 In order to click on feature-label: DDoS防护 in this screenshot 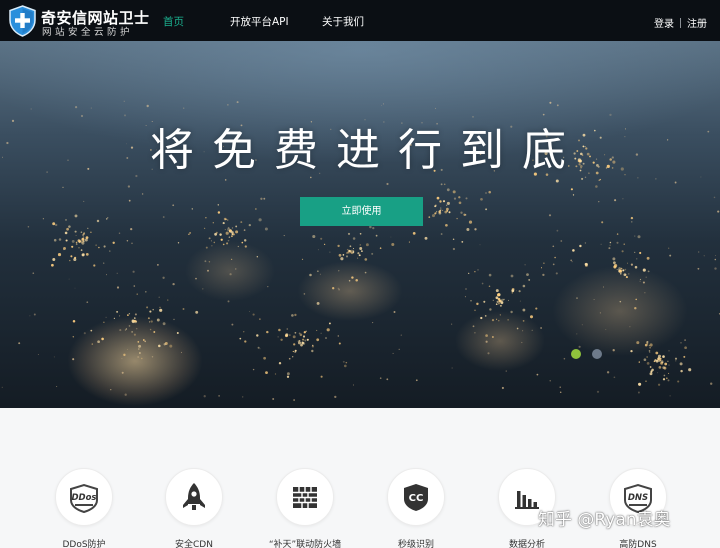, I will do `click(84, 544)`.